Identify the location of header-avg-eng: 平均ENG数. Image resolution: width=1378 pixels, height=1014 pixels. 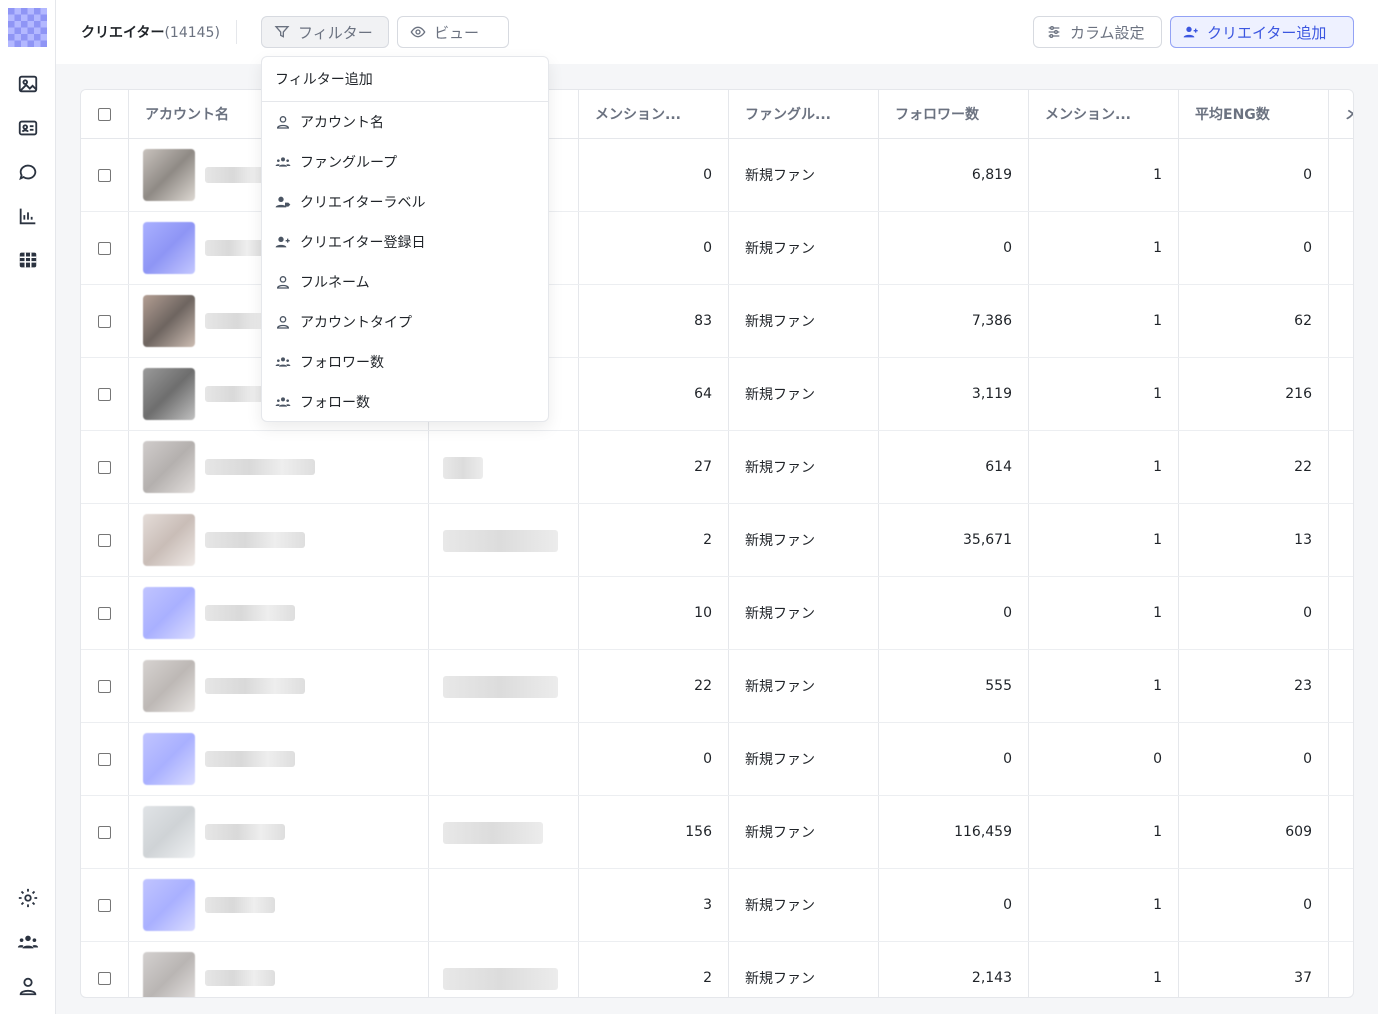
(1254, 114).